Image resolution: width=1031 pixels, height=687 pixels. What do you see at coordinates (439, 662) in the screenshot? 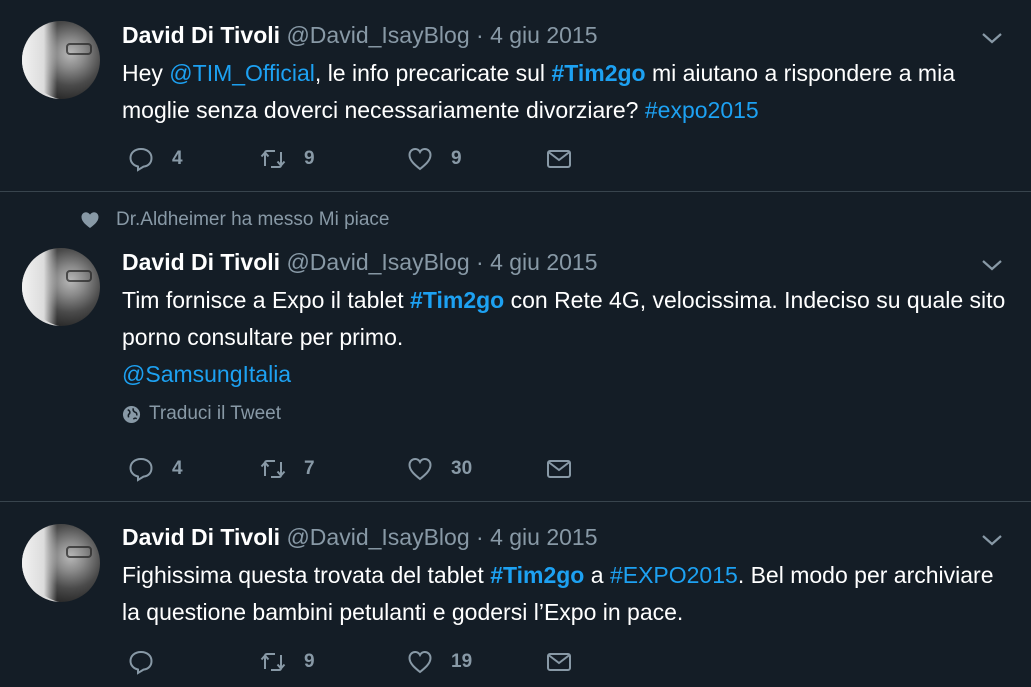
I see `like-button: 19` at bounding box center [439, 662].